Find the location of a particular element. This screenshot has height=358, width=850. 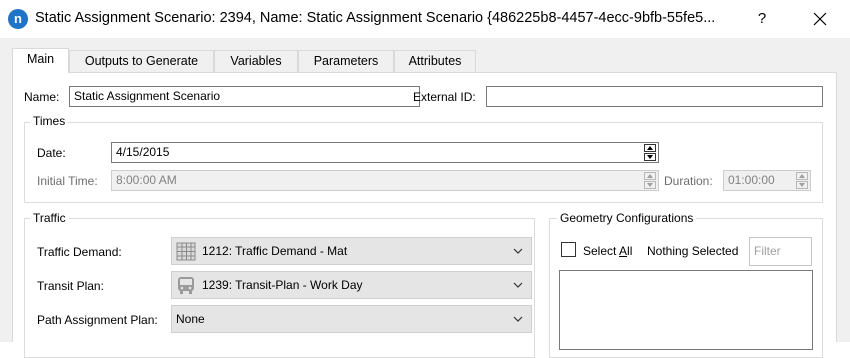

matrix-grid-icon is located at coordinates (186, 251).